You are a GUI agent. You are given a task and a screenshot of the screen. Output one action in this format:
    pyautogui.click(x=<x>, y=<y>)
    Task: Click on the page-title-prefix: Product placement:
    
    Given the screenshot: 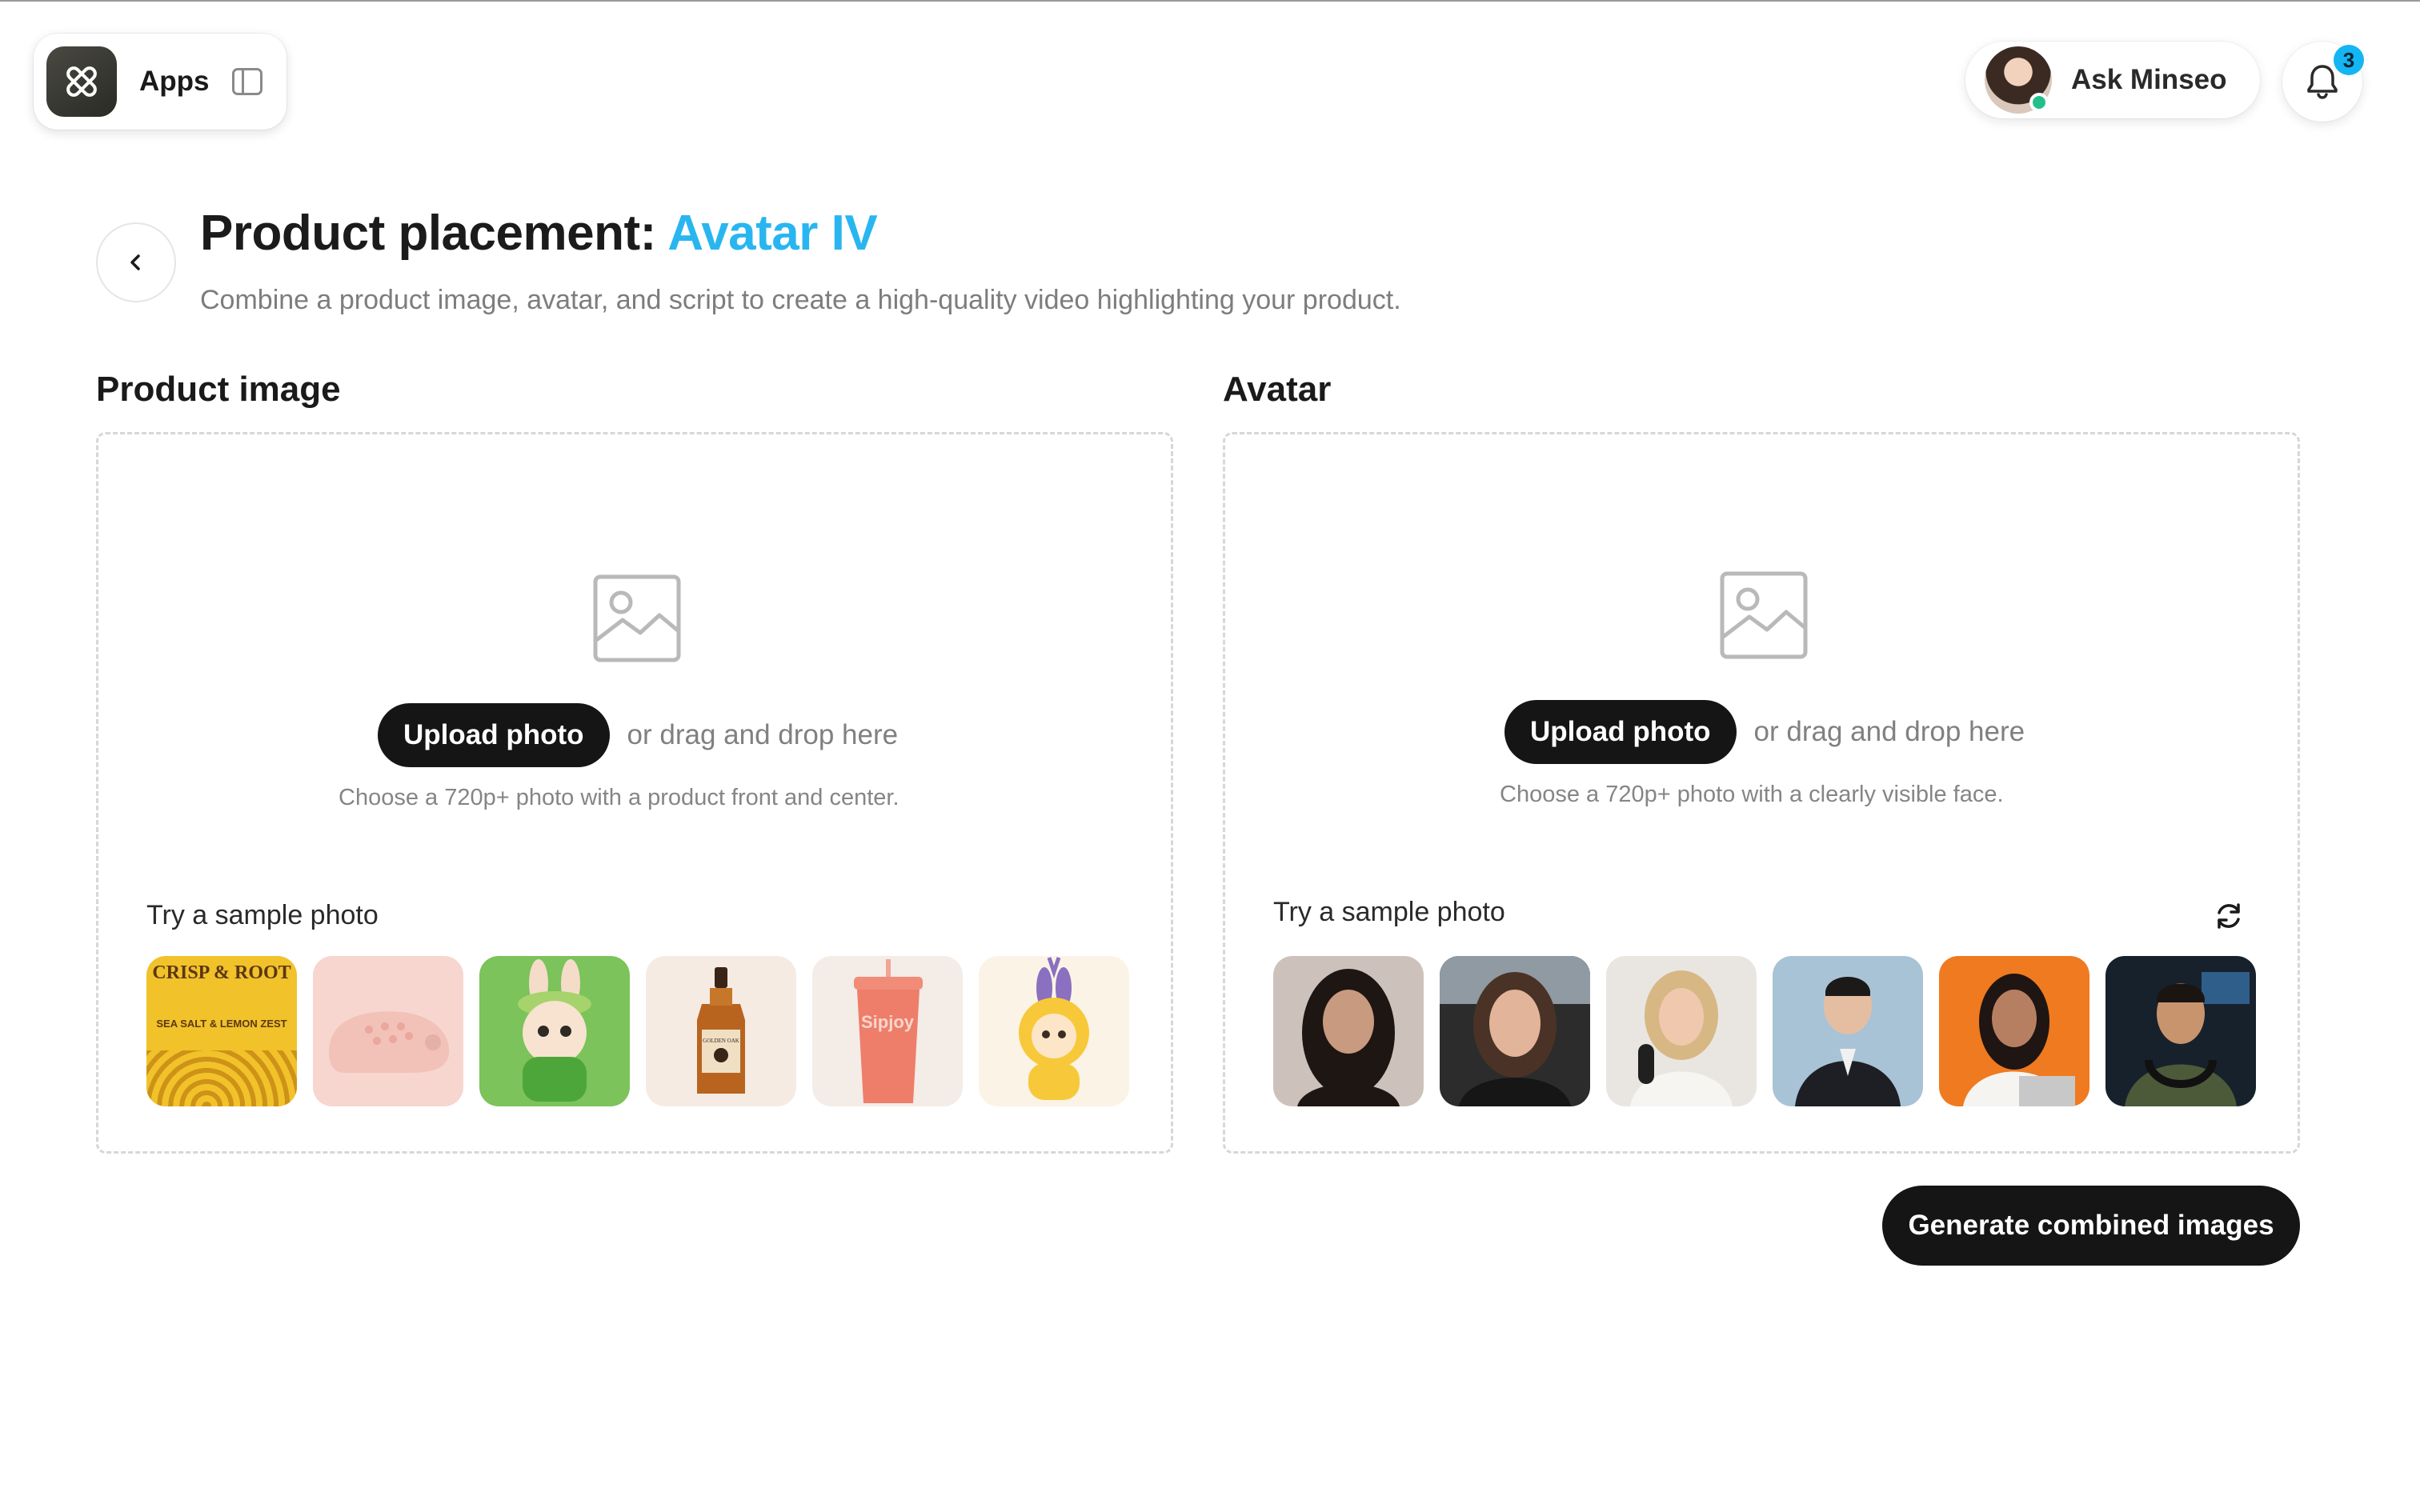 What is the action you would take?
    pyautogui.click(x=428, y=233)
    